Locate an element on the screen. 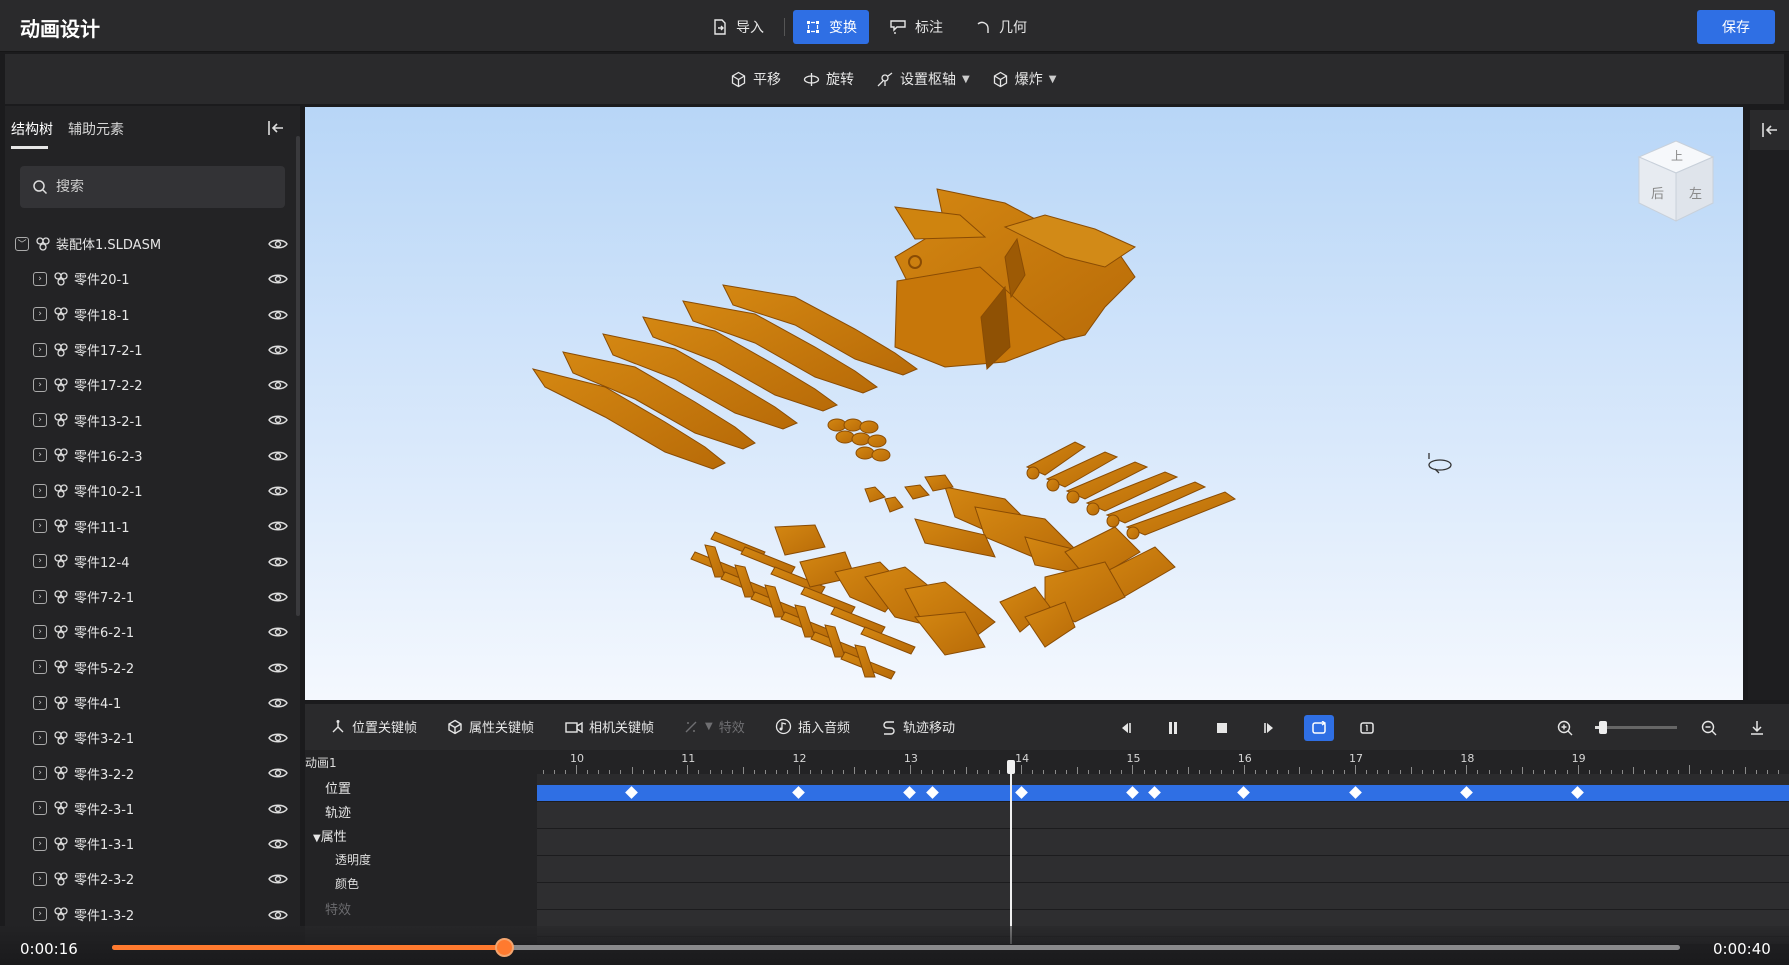  next-frame-button is located at coordinates (1270, 728).